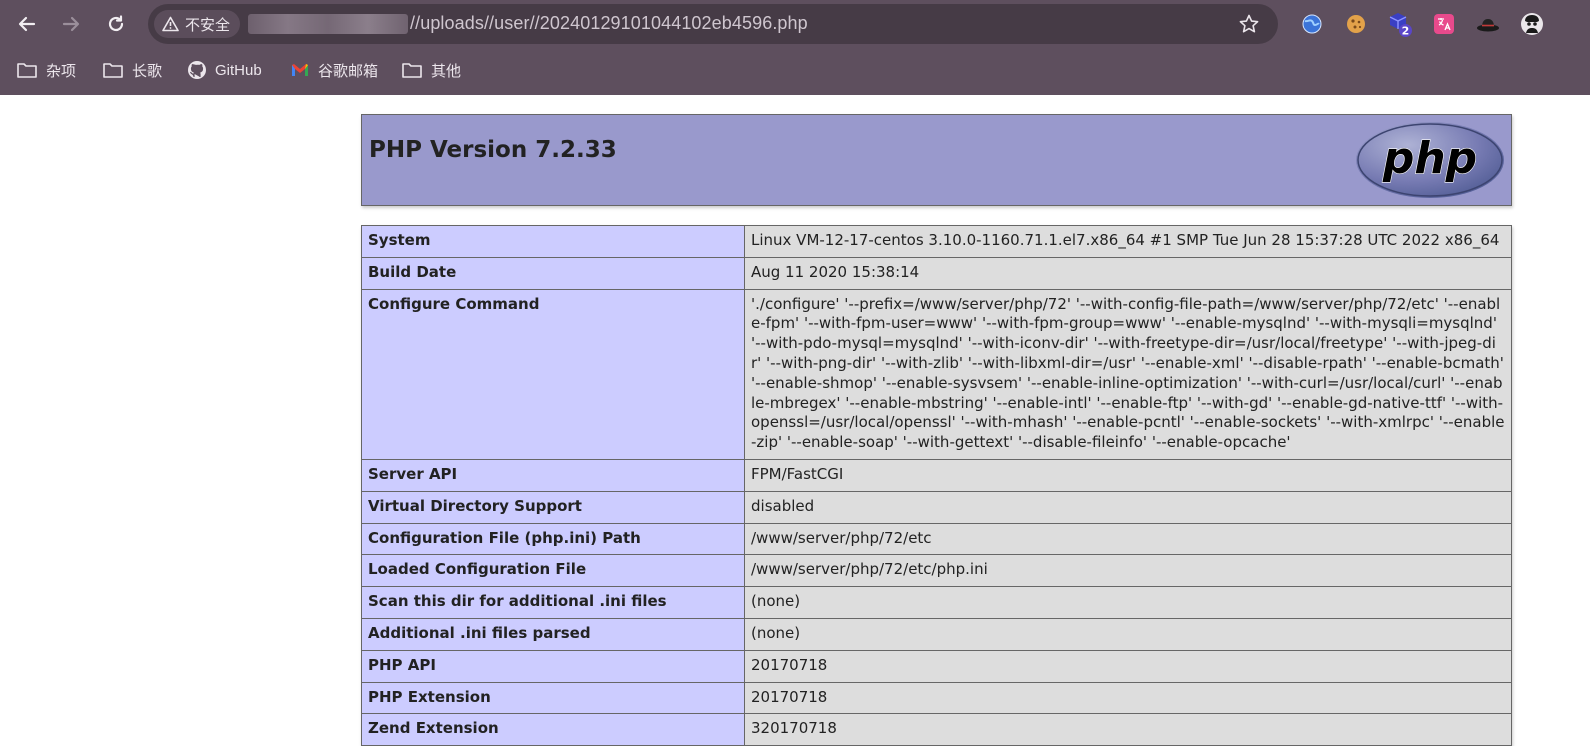 This screenshot has width=1590, height=746. What do you see at coordinates (553, 571) in the screenshot?
I see `row-label: Loaded Configuration File` at bounding box center [553, 571].